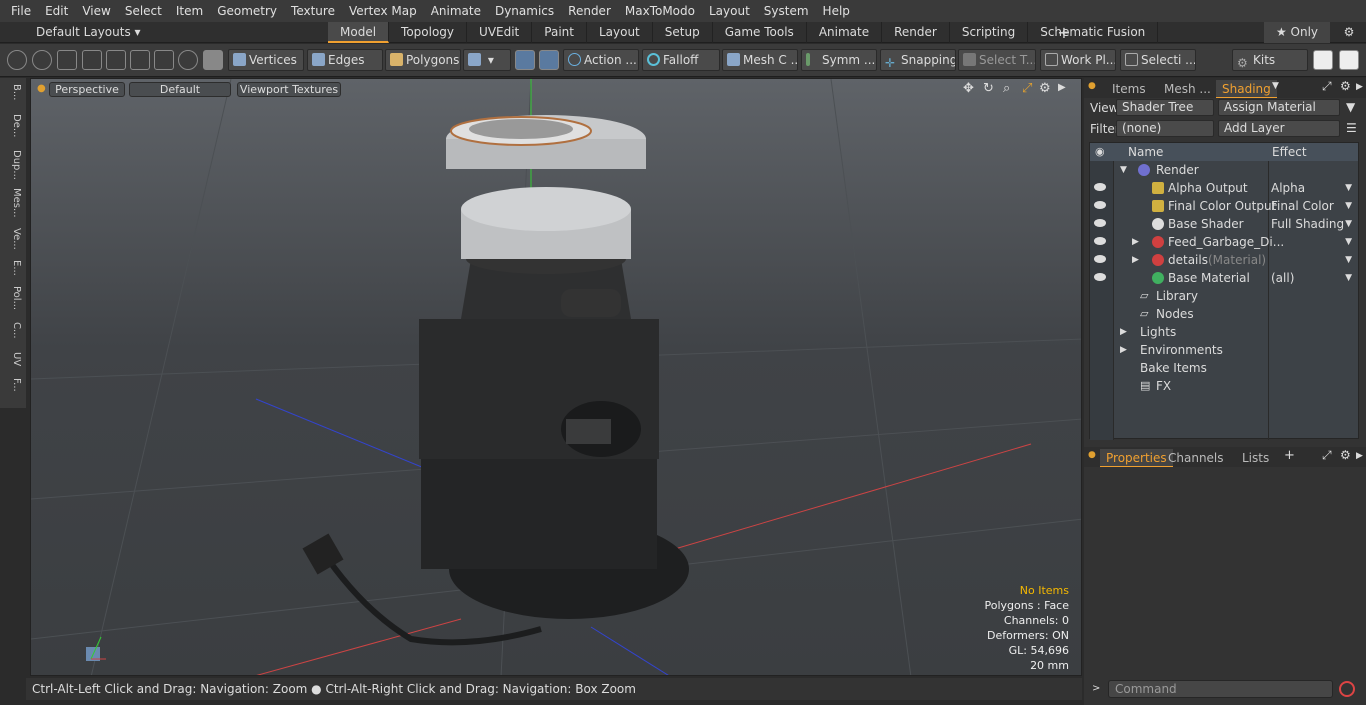  I want to click on edges-button: Edges, so click(345, 60).